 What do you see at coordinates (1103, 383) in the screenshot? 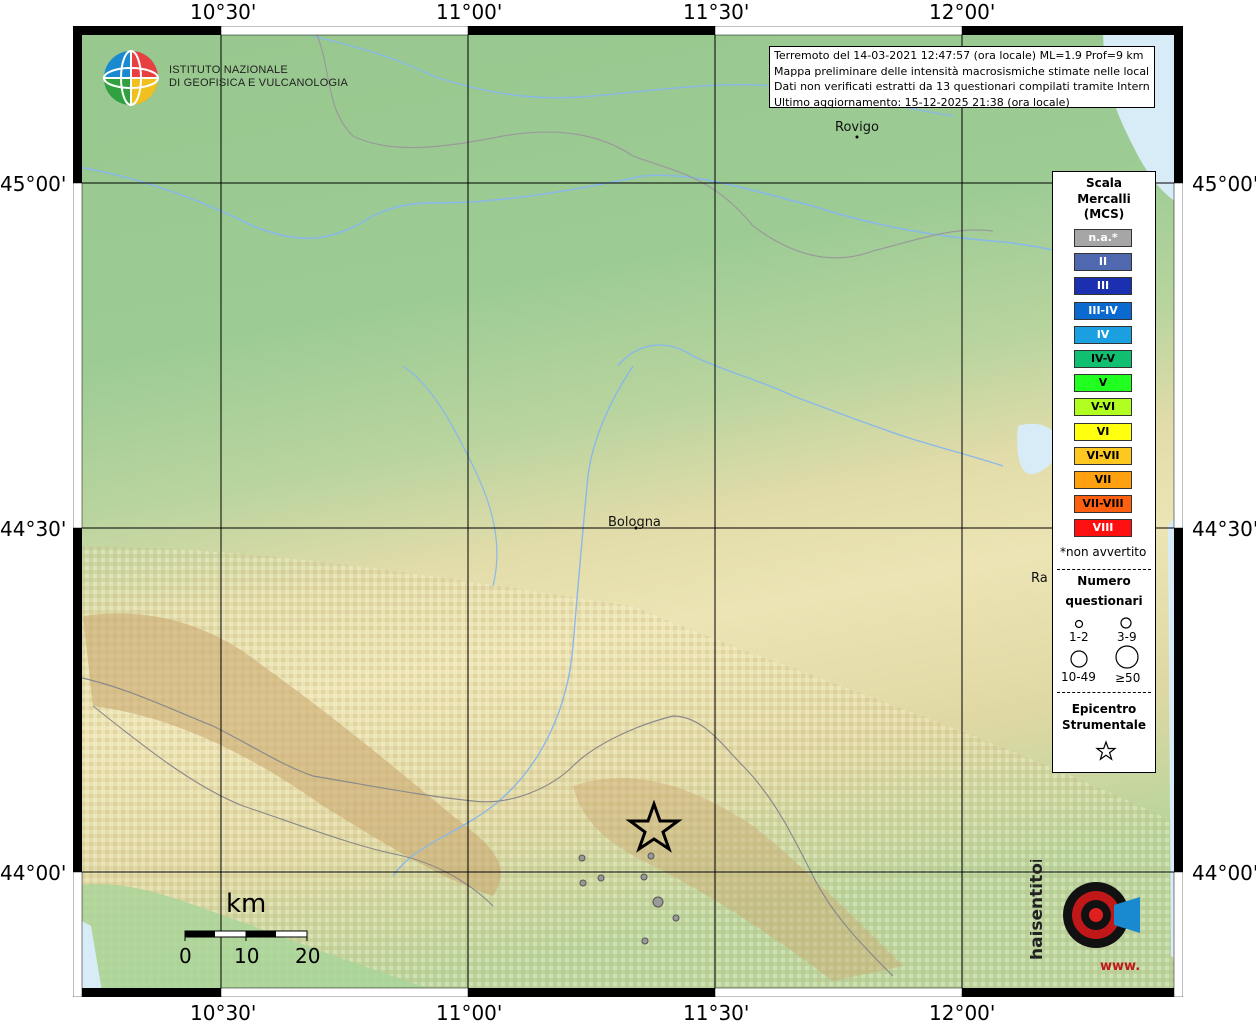
I see `mcs-scale-item: V` at bounding box center [1103, 383].